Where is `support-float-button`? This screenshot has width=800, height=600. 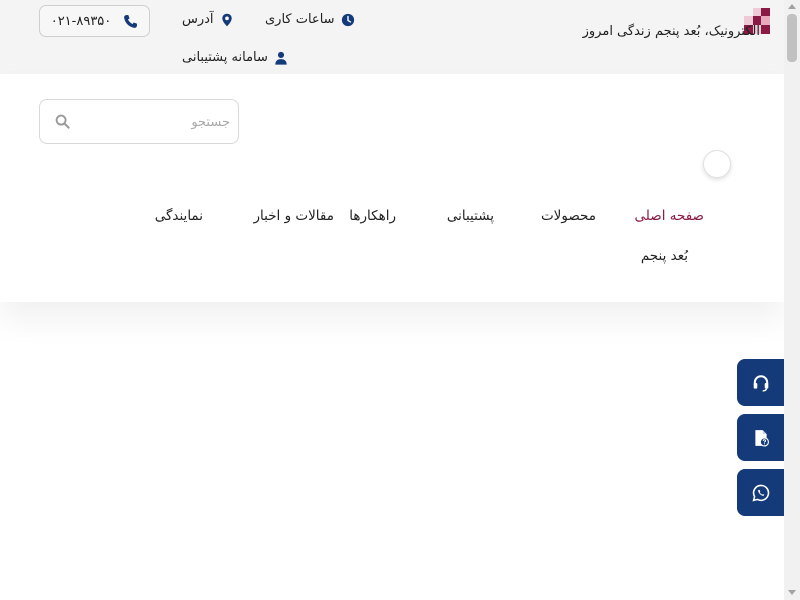
support-float-button is located at coordinates (760, 382).